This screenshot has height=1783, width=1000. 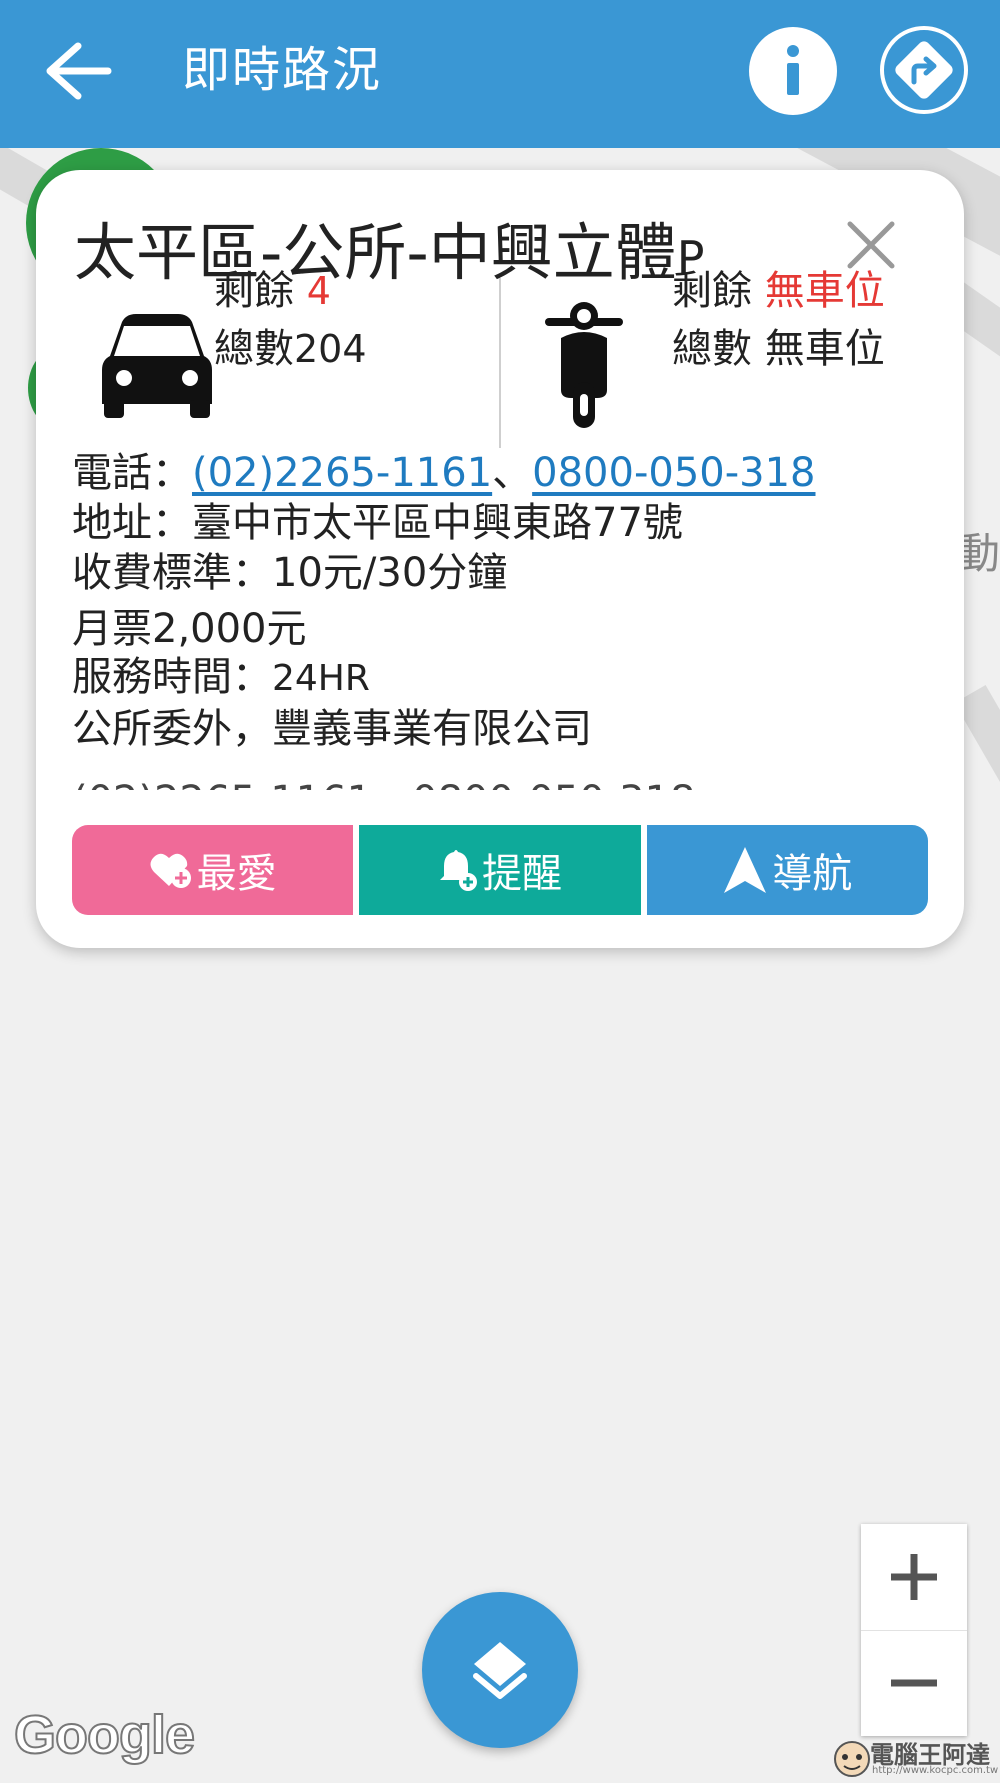 I want to click on back-button, so click(x=78, y=71).